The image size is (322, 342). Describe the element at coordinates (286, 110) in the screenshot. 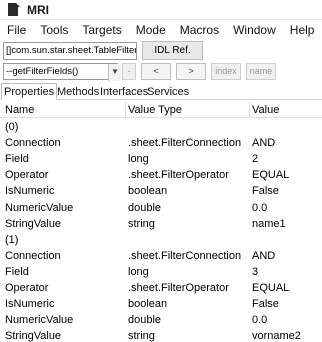

I see `column-header-value: Value` at that location.